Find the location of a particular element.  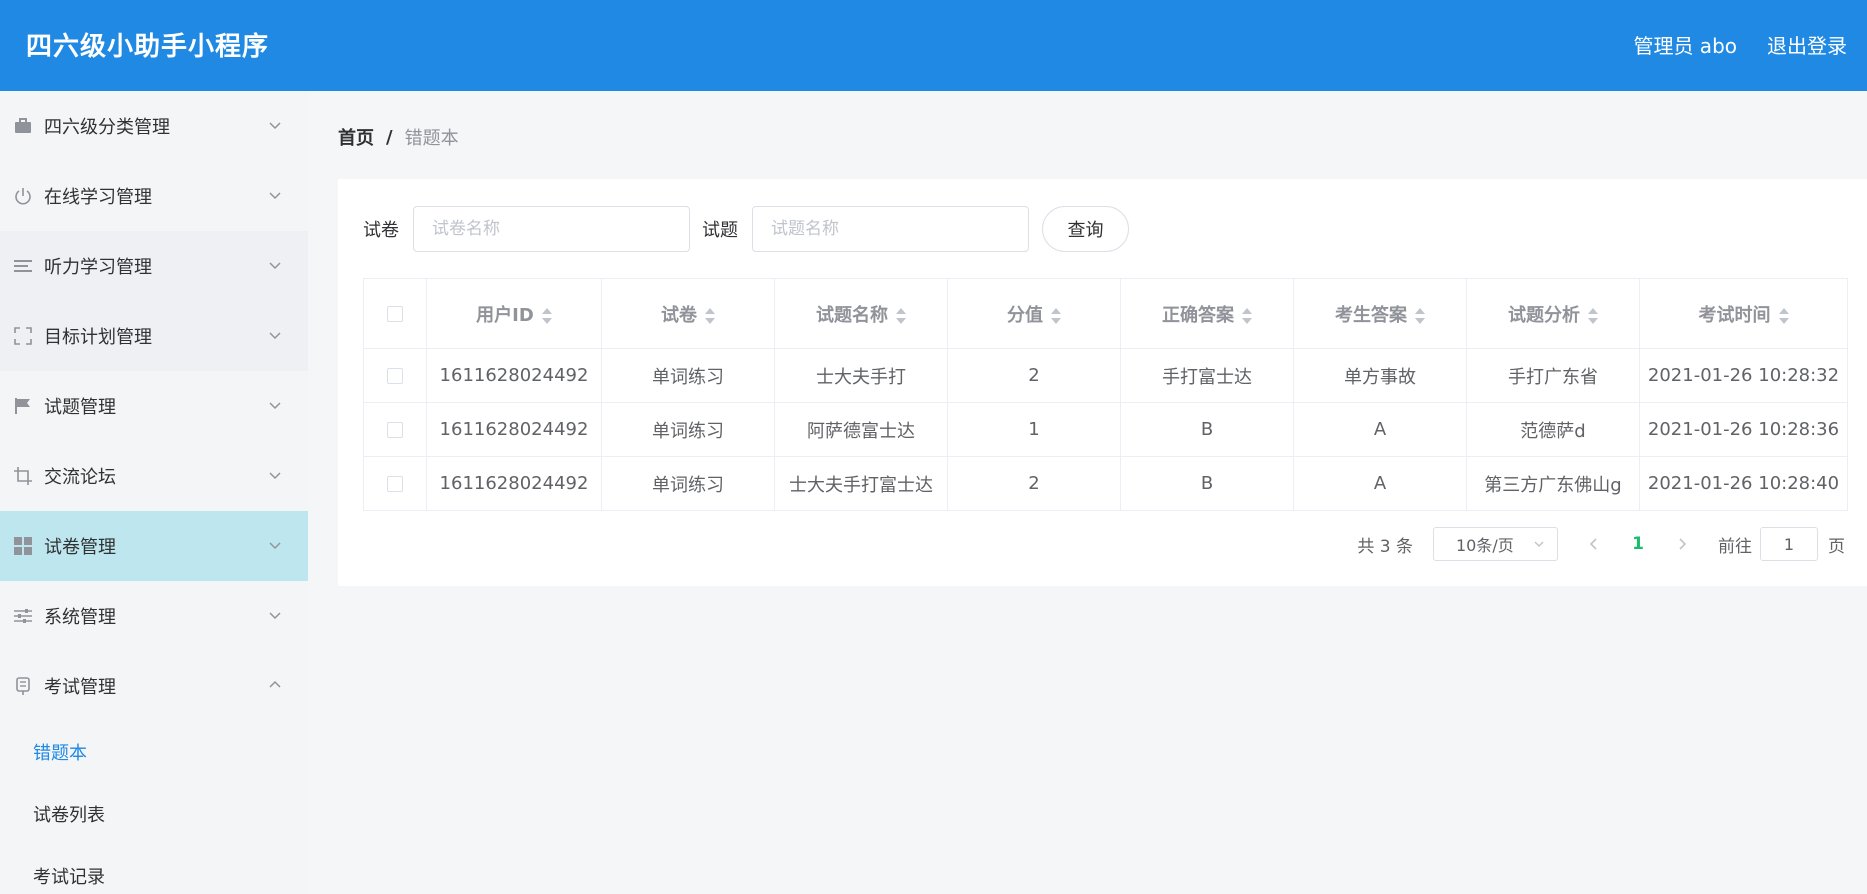

power-icon is located at coordinates (23, 196).